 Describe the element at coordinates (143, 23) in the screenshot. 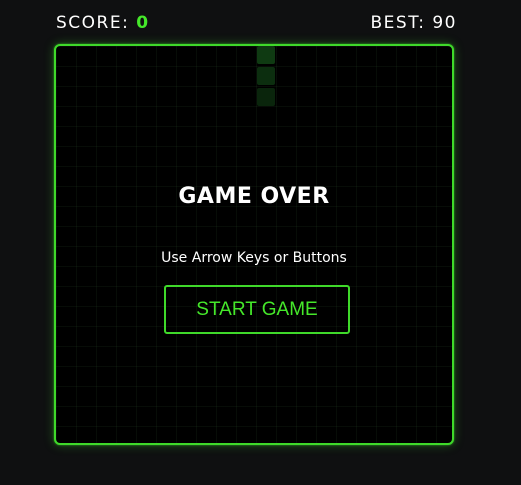

I see `score-value: 0` at that location.